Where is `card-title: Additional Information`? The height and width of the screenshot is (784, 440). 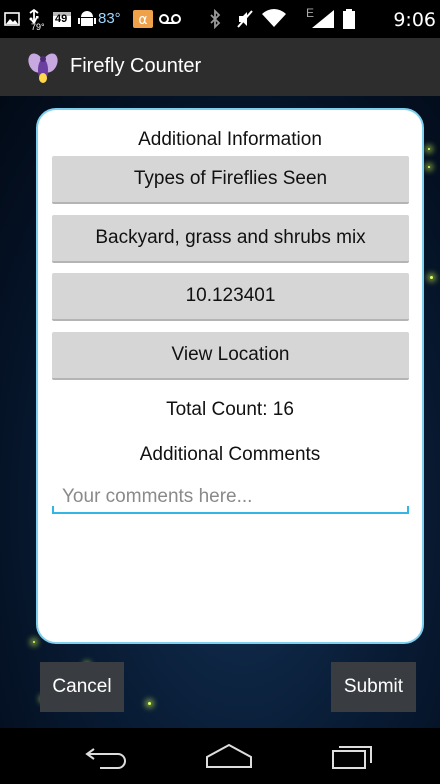
card-title: Additional Information is located at coordinates (230, 139).